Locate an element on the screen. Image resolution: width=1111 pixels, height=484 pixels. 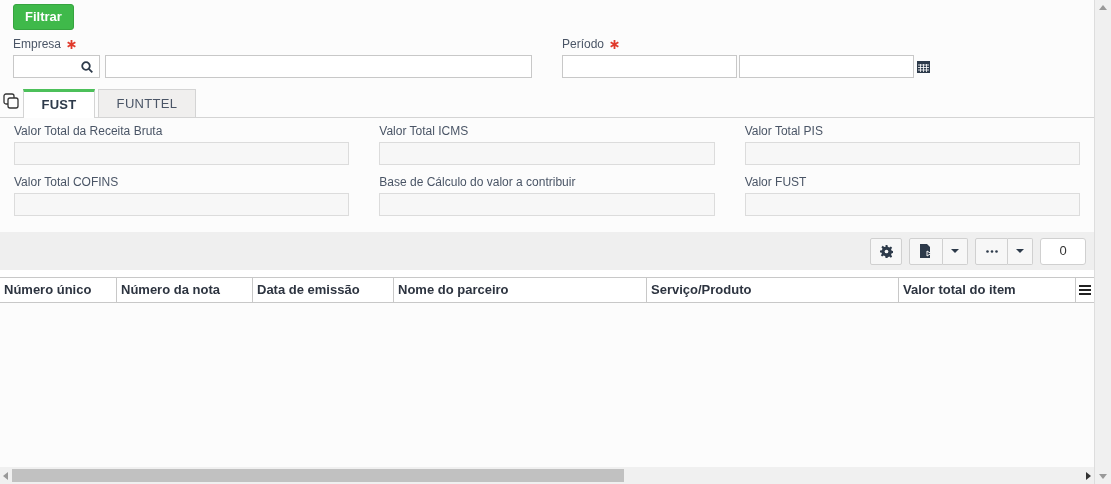
field-label: Empresa is located at coordinates (37, 44).